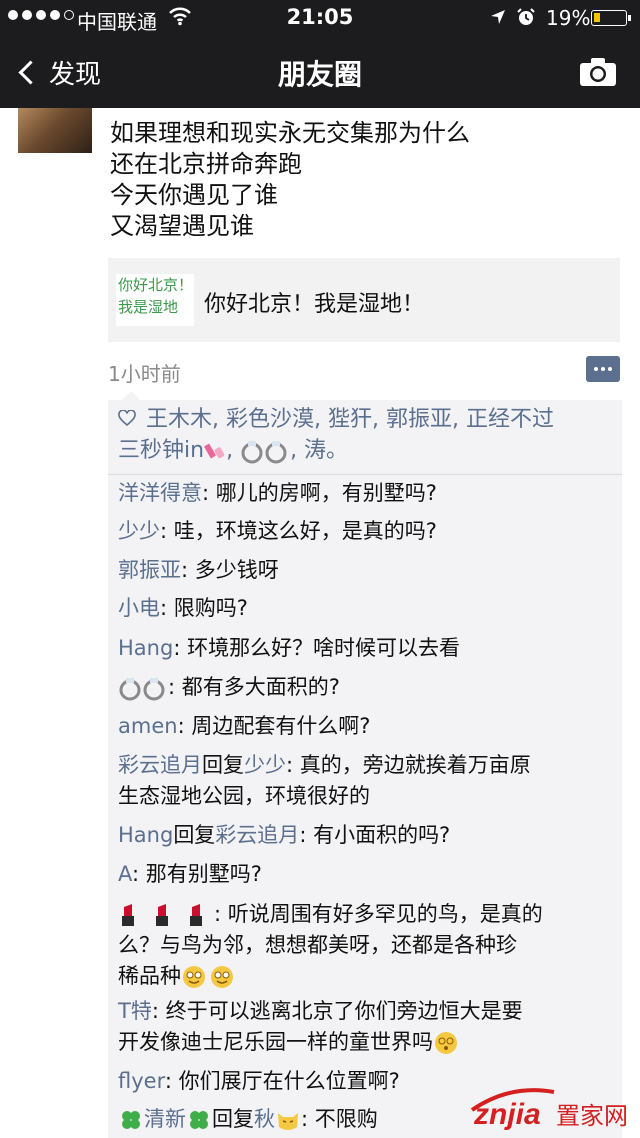 Image resolution: width=640 pixels, height=1138 pixels. Describe the element at coordinates (360, 180) in the screenshot. I see `post-text: 如果理想和现实永无交集那为什么 还在北京拼命奔跑 今天你遇见了谁 又渴望遇见谁` at that location.